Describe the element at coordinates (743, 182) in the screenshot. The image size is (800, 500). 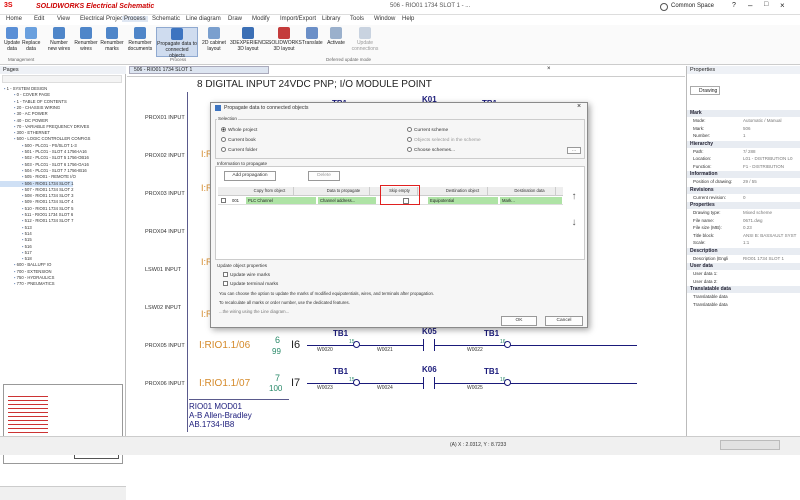
I see `property-row: Position of drawing: 29 / 55` at that location.